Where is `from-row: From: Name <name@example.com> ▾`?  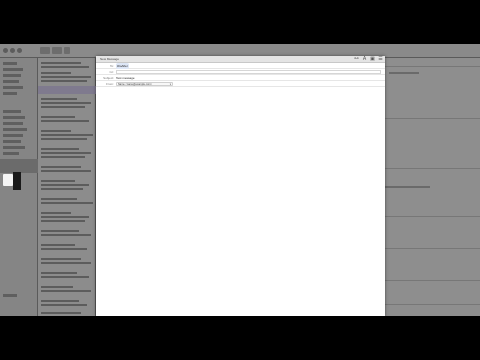 from-row: From: Name <name@example.com> ▾ is located at coordinates (240, 84).